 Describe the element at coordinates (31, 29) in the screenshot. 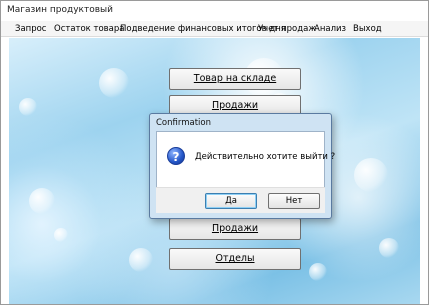

I see `menu-item-query: Запрос` at that location.